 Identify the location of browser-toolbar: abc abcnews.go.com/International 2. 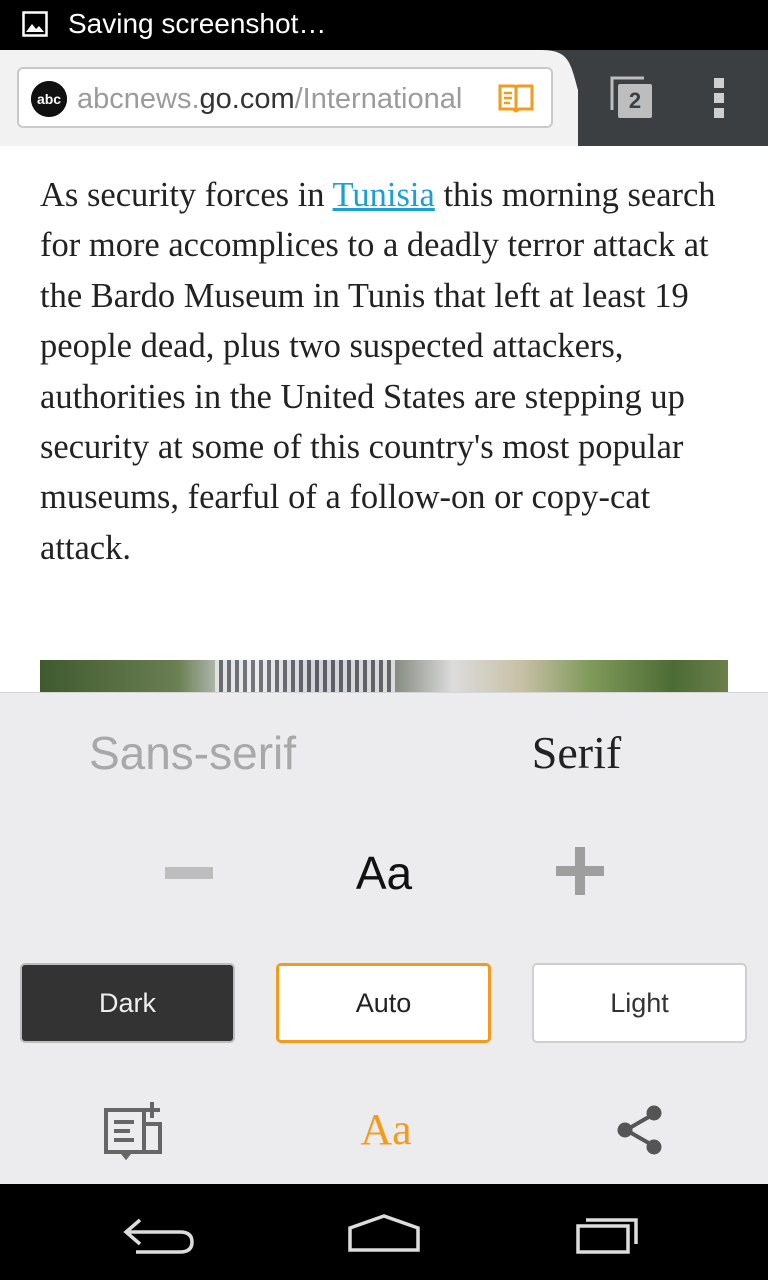
(384, 98).